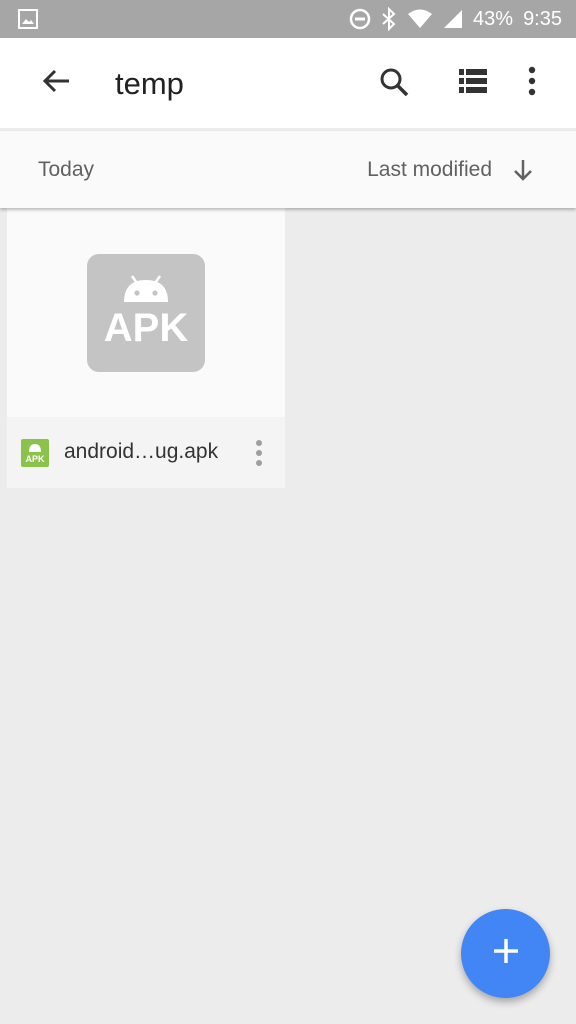  I want to click on do-not-disturb-icon, so click(360, 19).